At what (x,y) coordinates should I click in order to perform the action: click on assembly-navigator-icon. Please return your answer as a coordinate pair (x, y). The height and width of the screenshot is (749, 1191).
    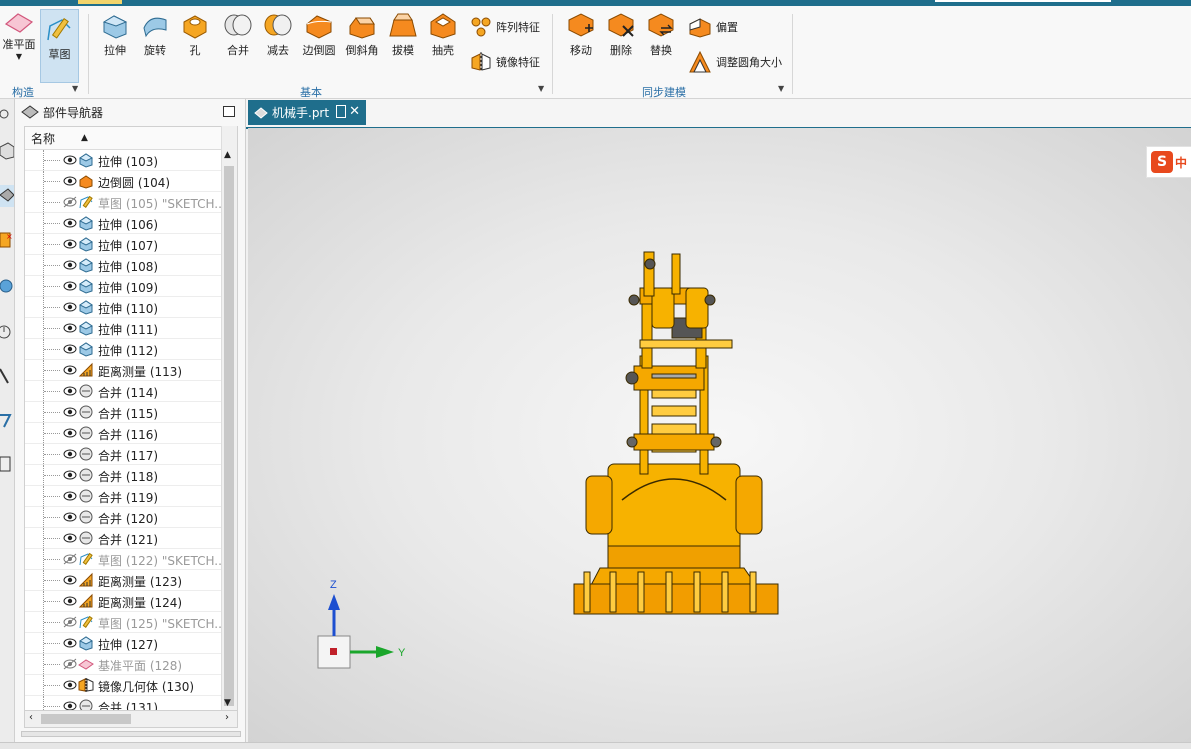
    Looking at the image, I should click on (7, 150).